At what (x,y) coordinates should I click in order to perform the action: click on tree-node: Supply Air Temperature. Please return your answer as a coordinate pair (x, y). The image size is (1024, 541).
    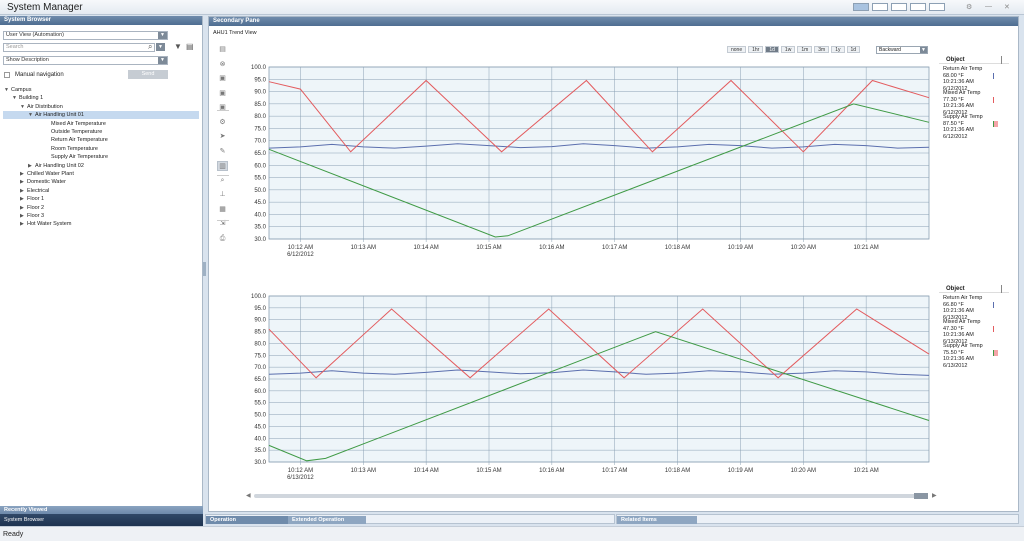
    Looking at the image, I should click on (54, 157).